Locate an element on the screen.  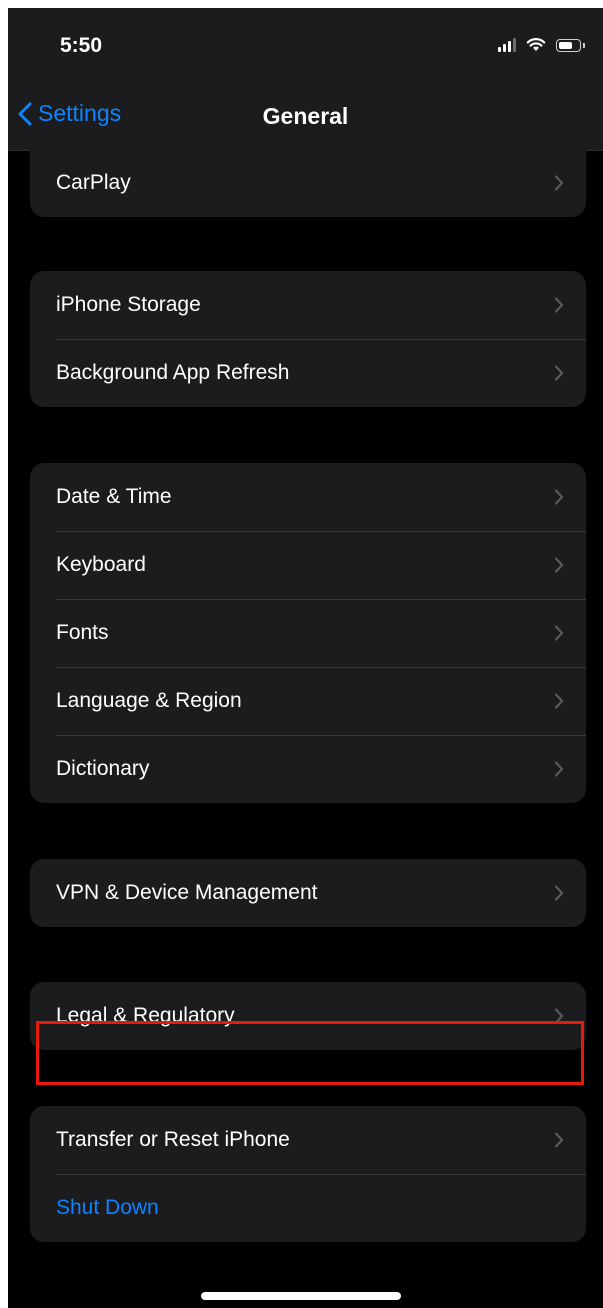
row-label: Background App Refresh is located at coordinates (173, 372).